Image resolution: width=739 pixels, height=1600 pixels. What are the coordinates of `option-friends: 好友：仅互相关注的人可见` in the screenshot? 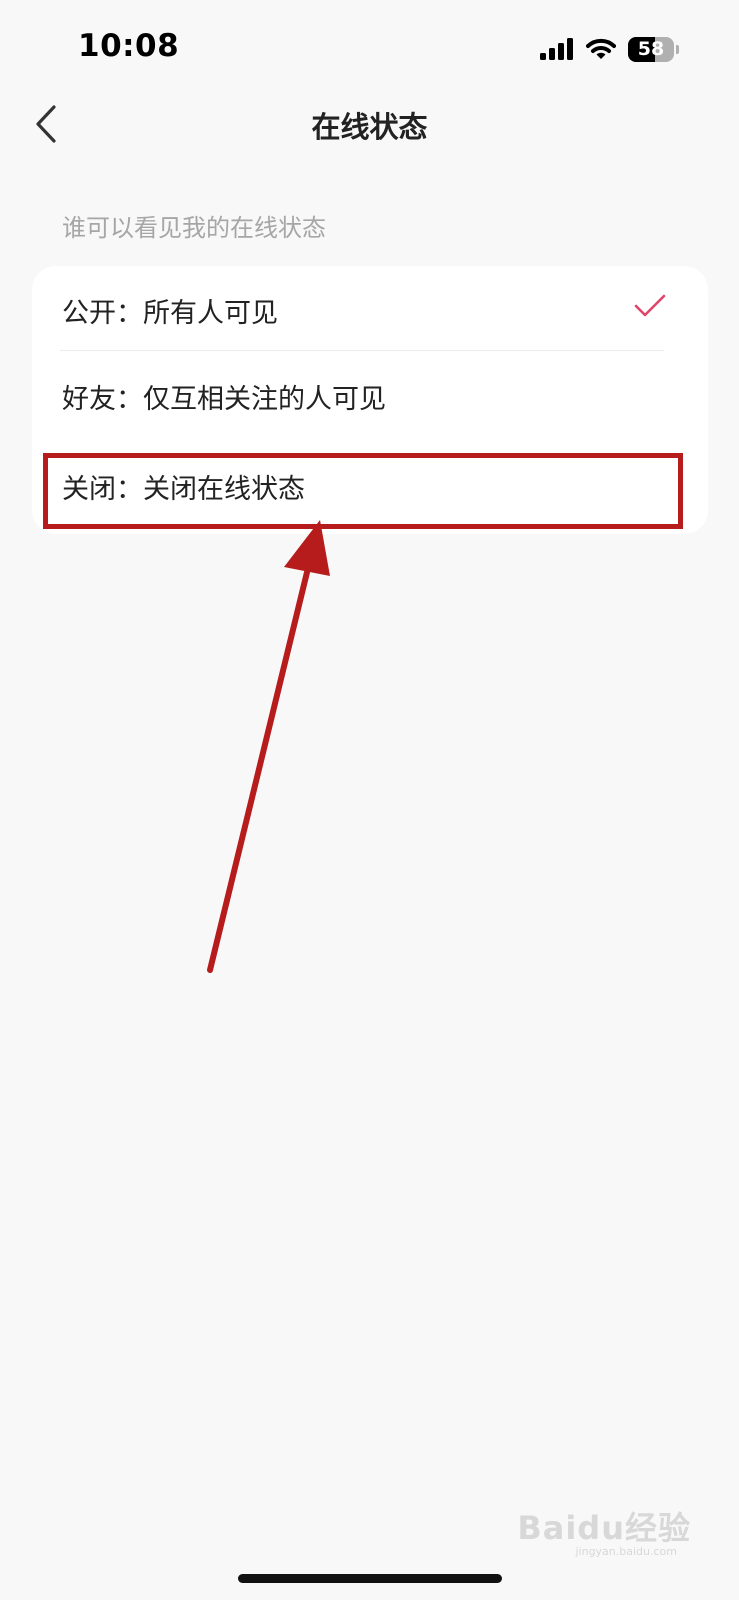 It's located at (370, 396).